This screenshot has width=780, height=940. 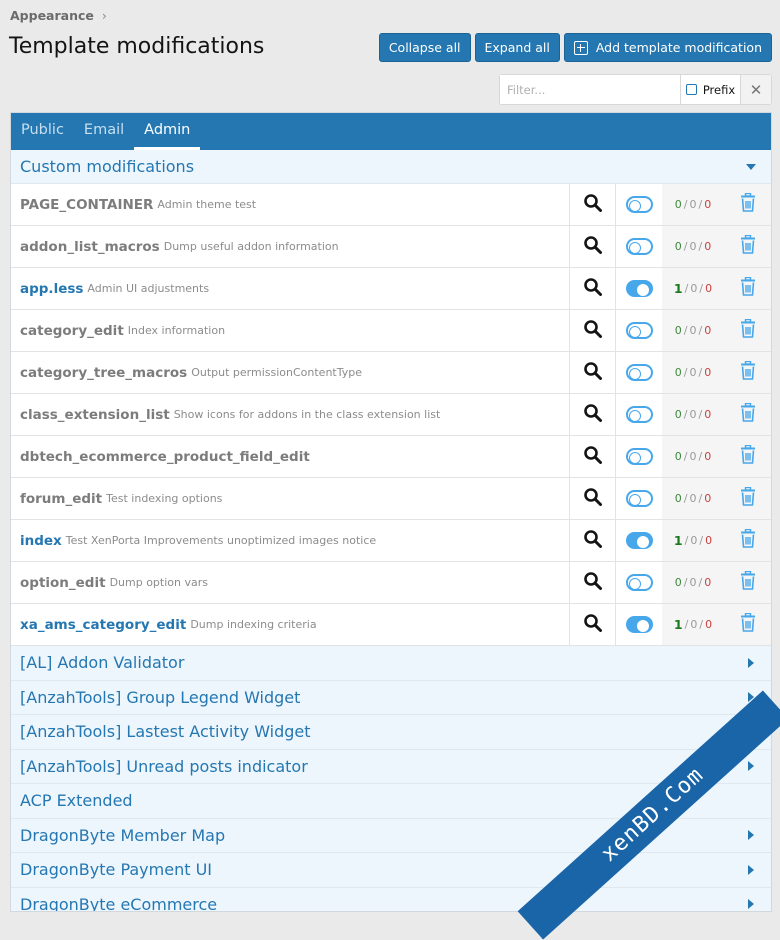 I want to click on addon-group-header: [AnzahTools] Lastest Activity Widget, so click(x=391, y=732).